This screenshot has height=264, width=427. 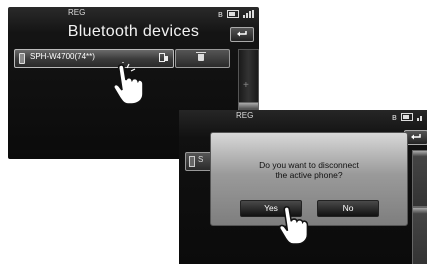 I want to click on no-button: No, so click(x=348, y=208).